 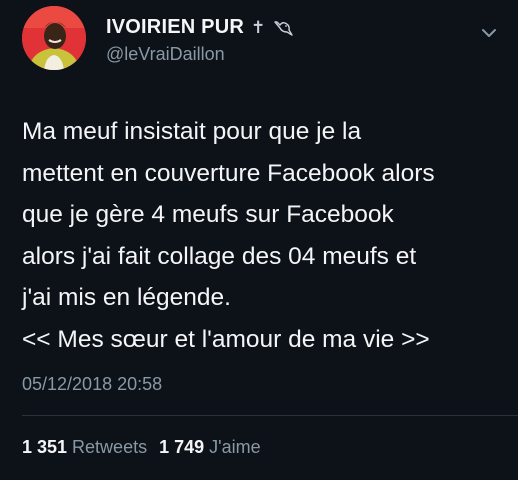 I want to click on bird-icon, so click(x=283, y=28).